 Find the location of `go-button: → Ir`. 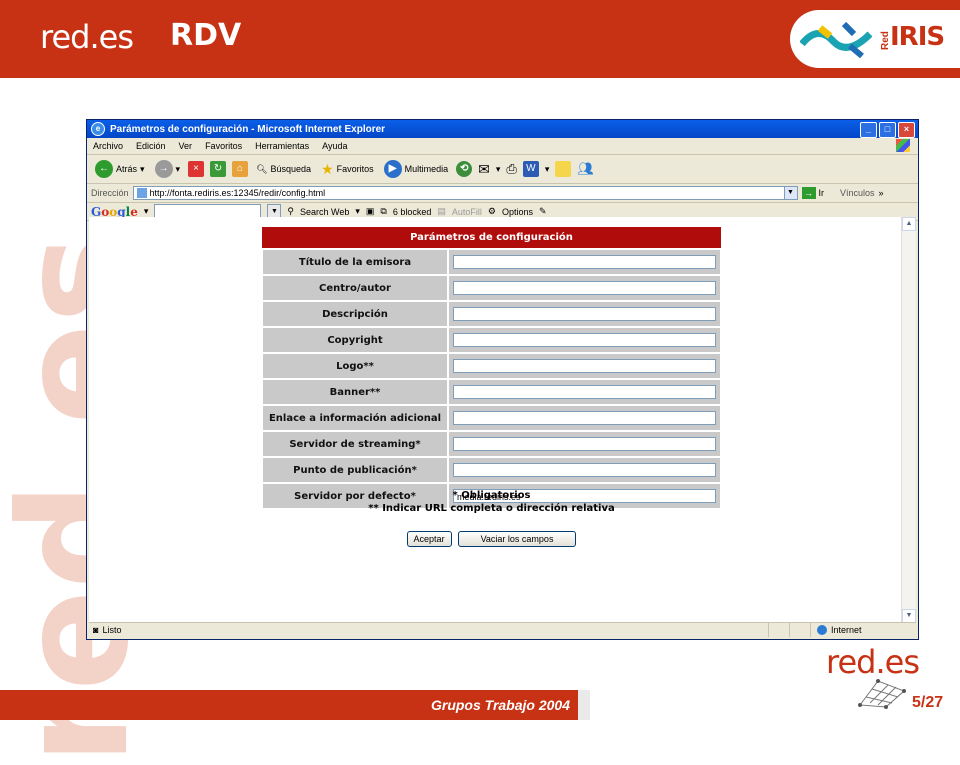

go-button: → Ir is located at coordinates (812, 193).